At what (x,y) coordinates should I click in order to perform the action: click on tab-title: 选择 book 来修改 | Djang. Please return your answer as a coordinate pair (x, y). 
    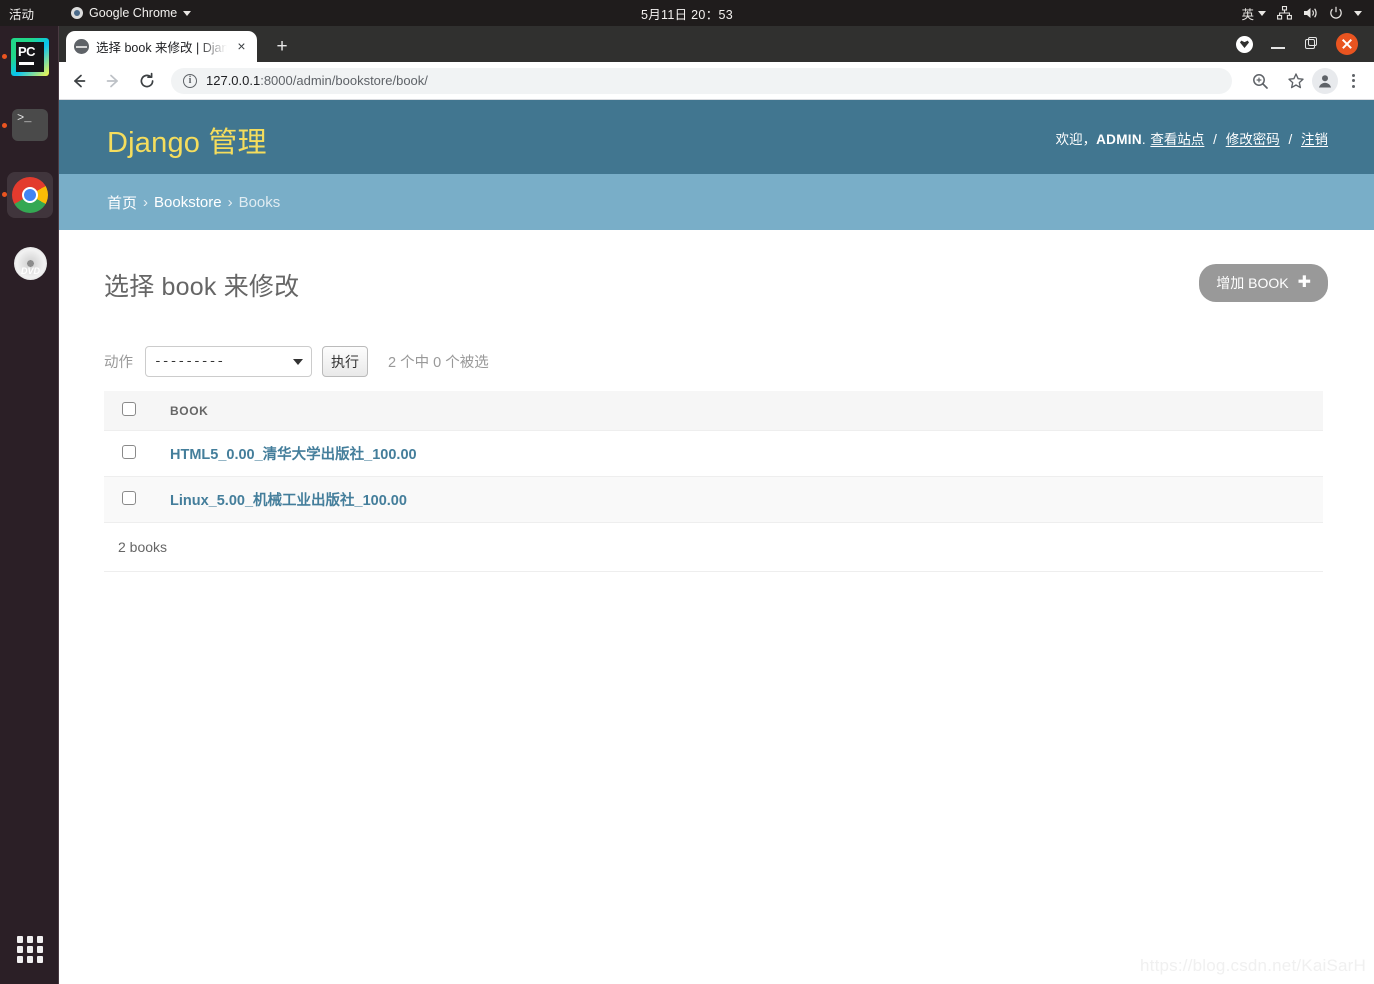
    Looking at the image, I should click on (161, 48).